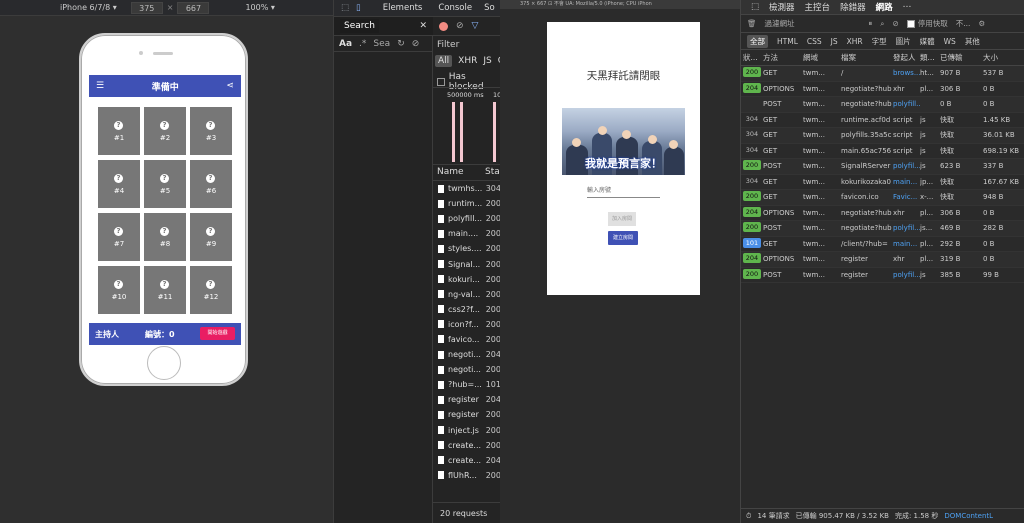  What do you see at coordinates (972, 41) in the screenshot?
I see `type-filter-9: 其他` at bounding box center [972, 41].